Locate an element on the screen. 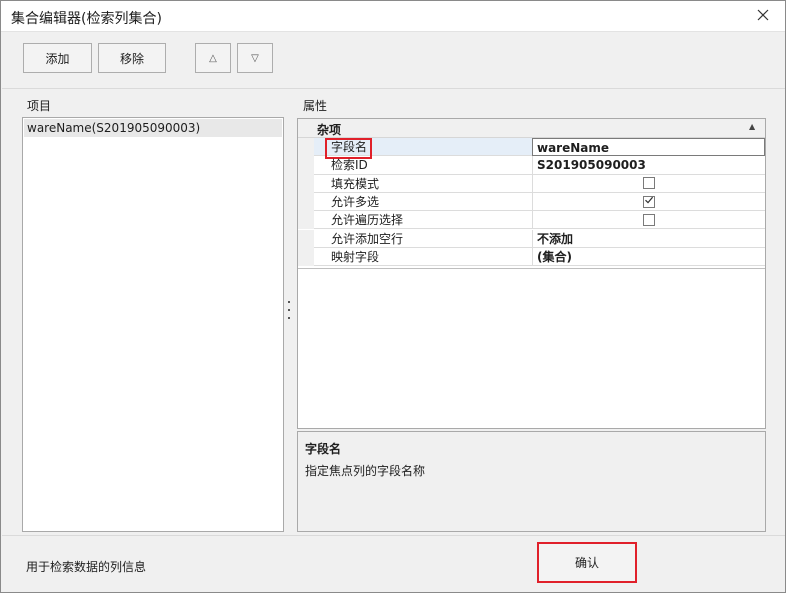 This screenshot has height=593, width=786. splitter-handle is located at coordinates (289, 310).